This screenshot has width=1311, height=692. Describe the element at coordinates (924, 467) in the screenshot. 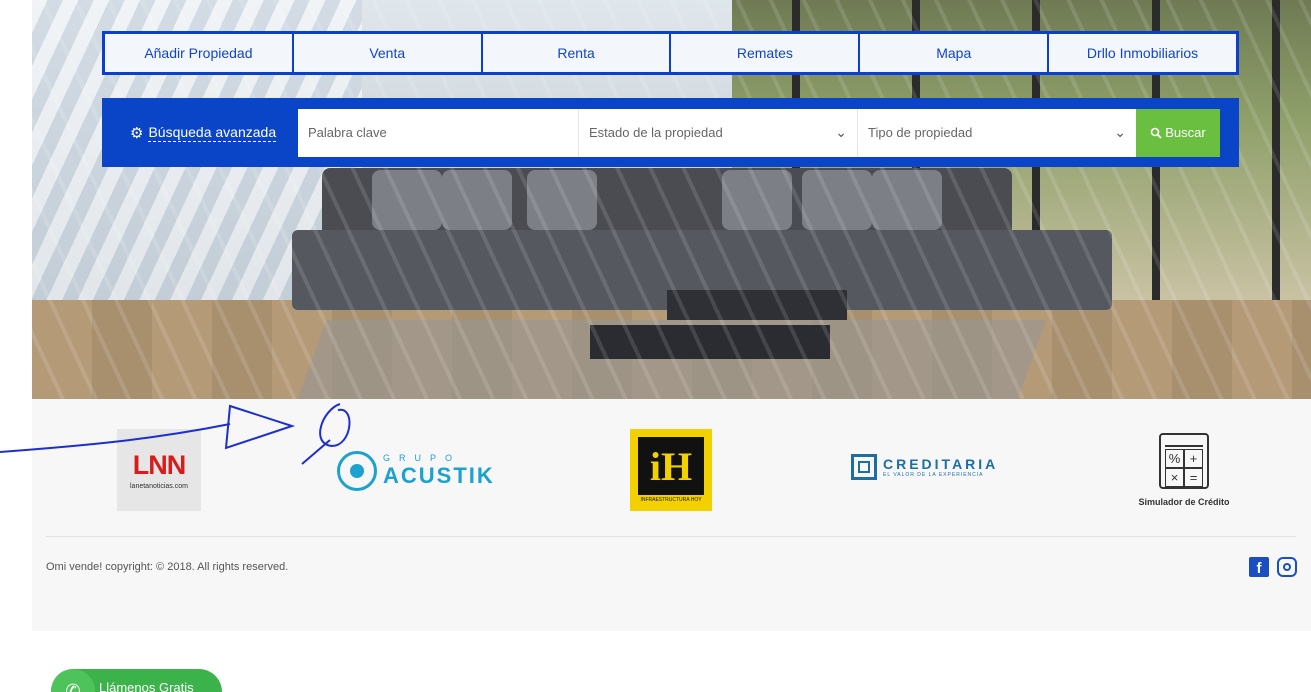

I see `creditaria-logo: CREDITARIA EL VALOR DE LA EXPERIENCIA` at that location.